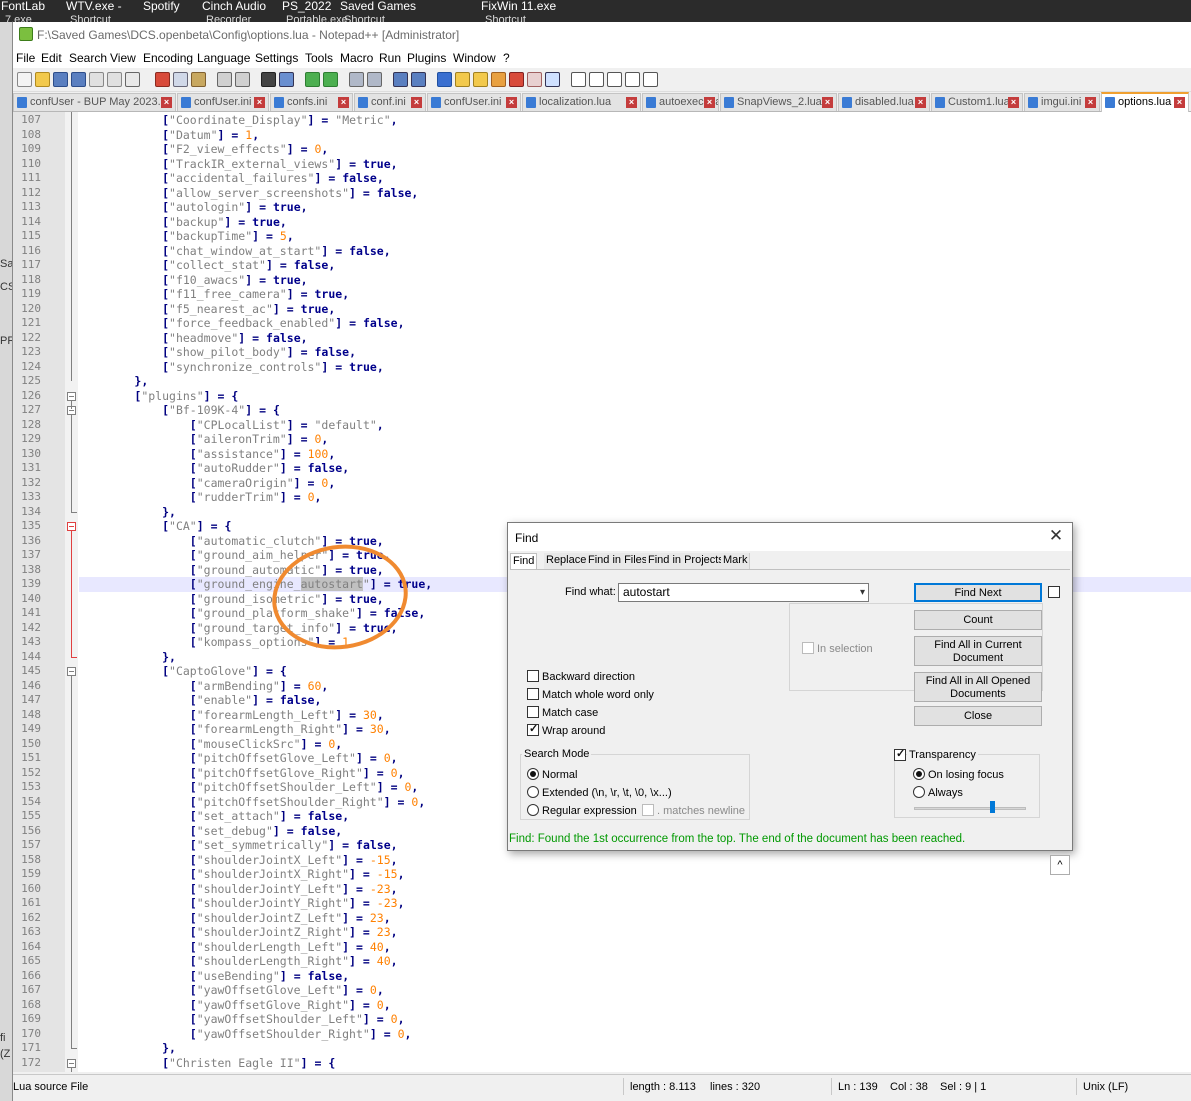  What do you see at coordinates (210, 831) in the screenshot?
I see `code-line: ["set_debug"] = false,` at bounding box center [210, 831].